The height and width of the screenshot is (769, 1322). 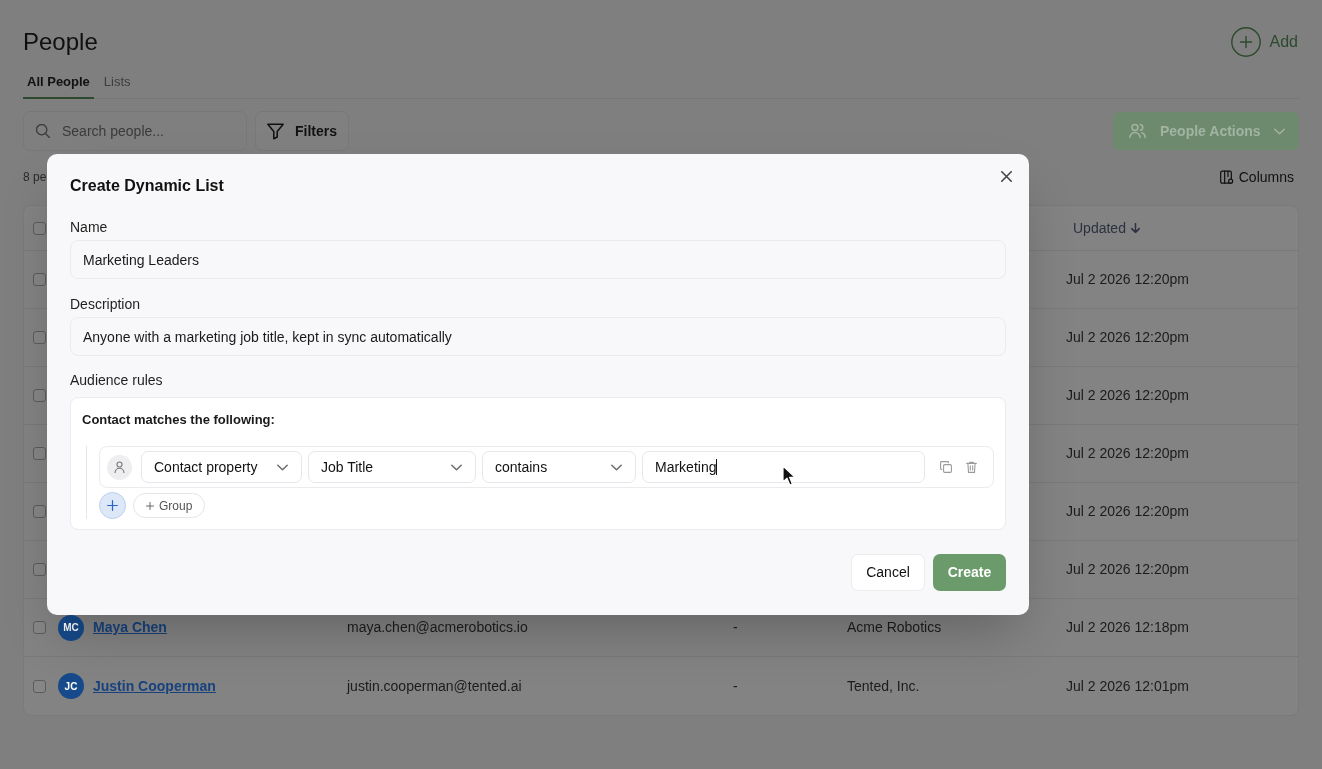 What do you see at coordinates (89, 227) in the screenshot?
I see `field-label: Name` at bounding box center [89, 227].